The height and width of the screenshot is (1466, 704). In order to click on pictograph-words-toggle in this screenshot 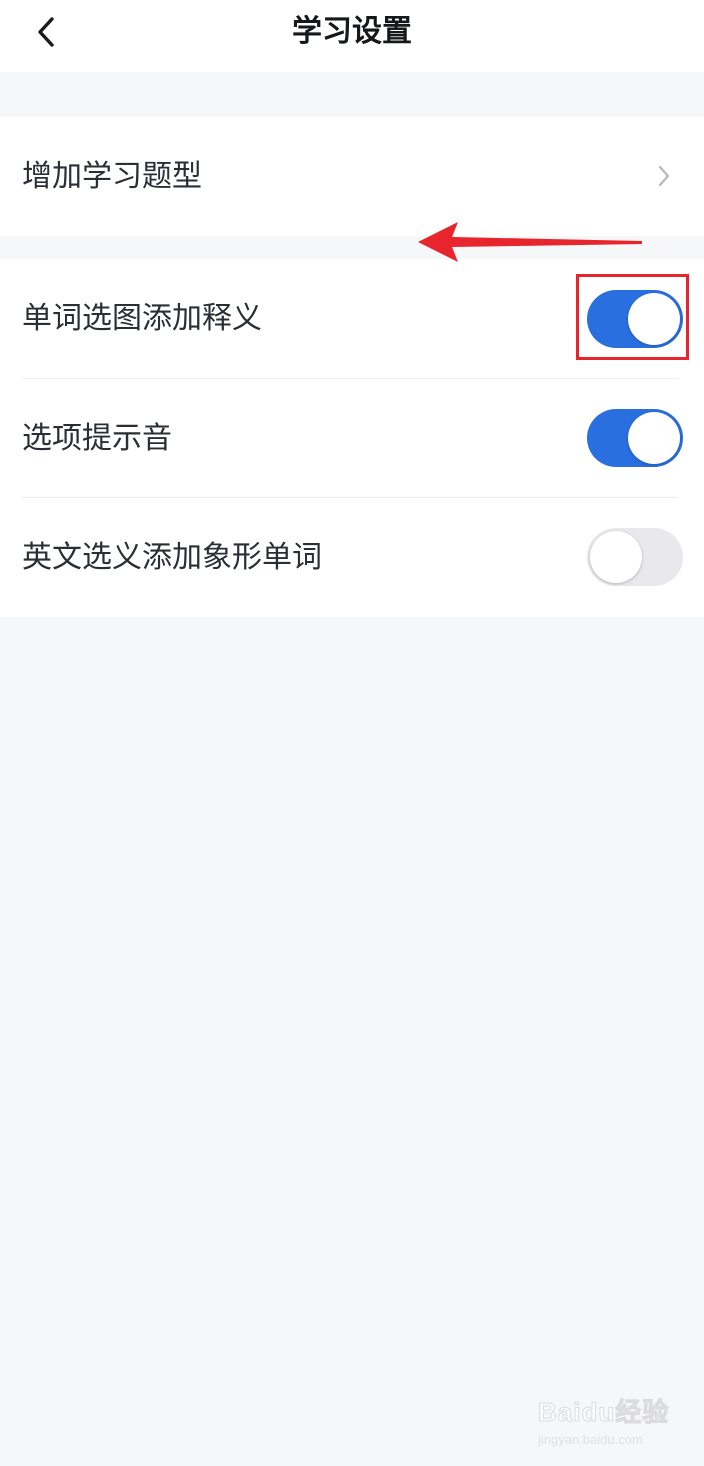, I will do `click(635, 557)`.